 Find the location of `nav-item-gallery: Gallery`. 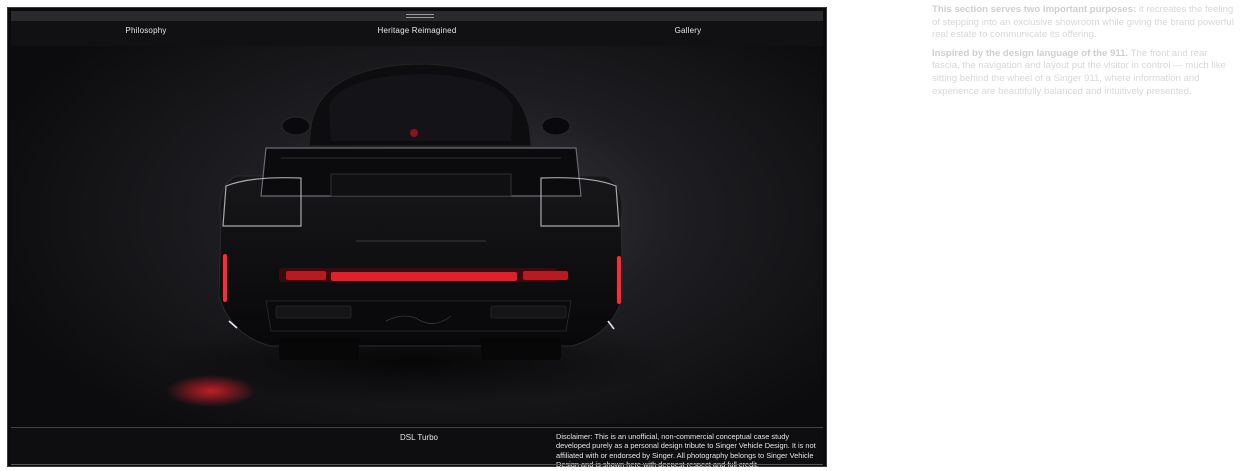

nav-item-gallery: Gallery is located at coordinates (688, 30).